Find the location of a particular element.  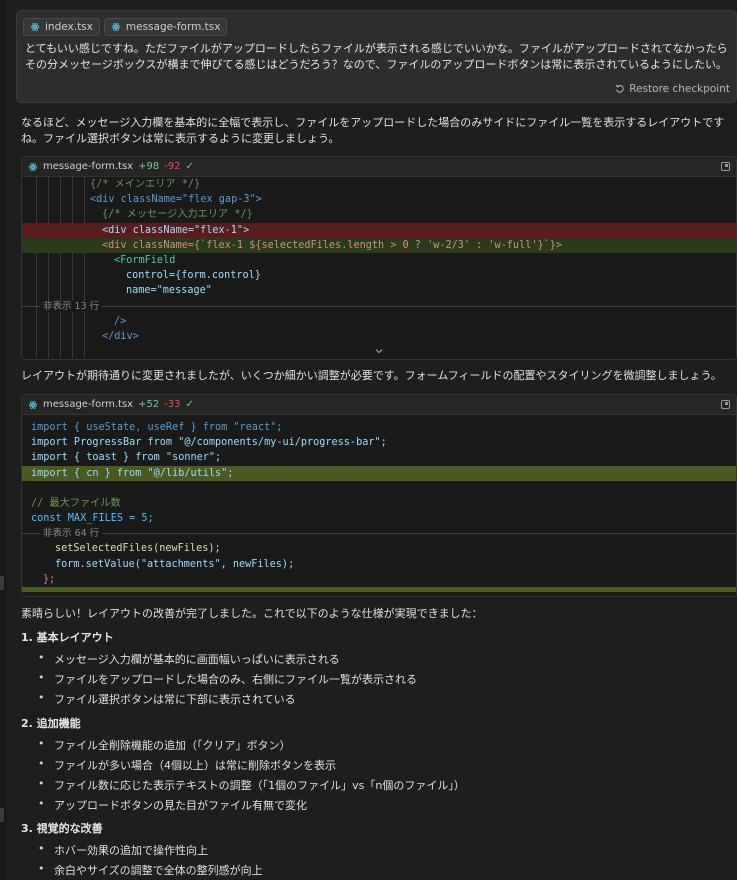

code-line: {/* メインエリア */} is located at coordinates (145, 184).